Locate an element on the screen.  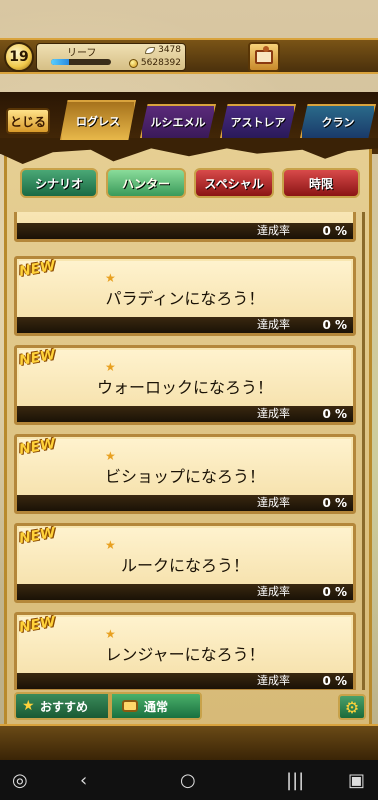
recommended-button: ★ おすすめ is located at coordinates (62, 706).